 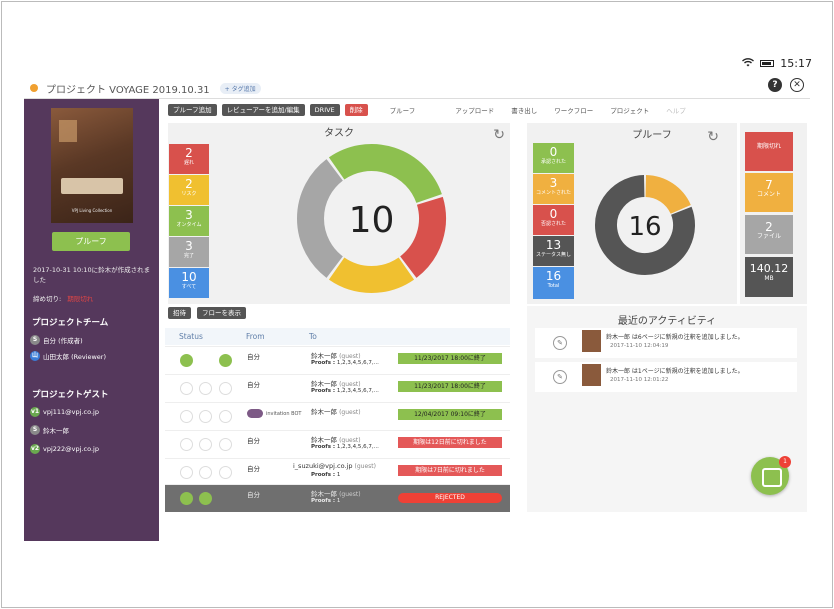 I want to click on chat-badge: 1, so click(x=785, y=462).